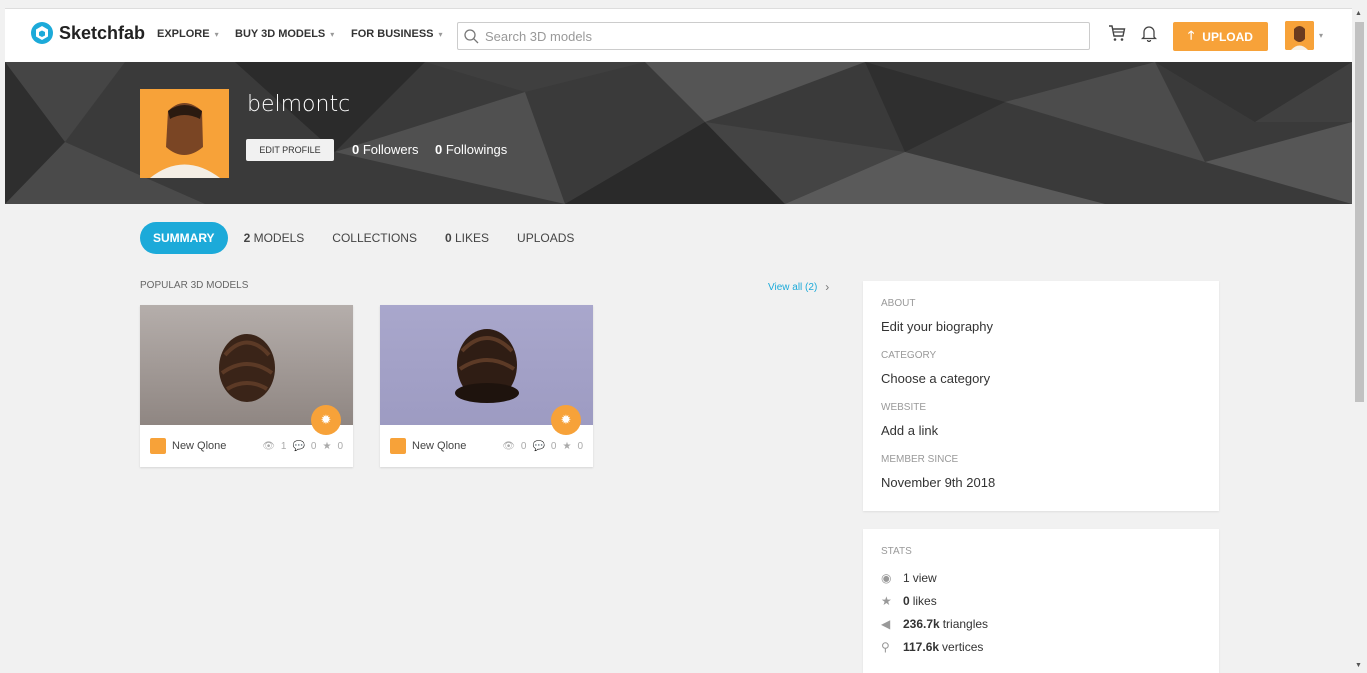 The width and height of the screenshot is (1367, 673). I want to click on upload-button: 🡑 UPLOAD, so click(1220, 36).